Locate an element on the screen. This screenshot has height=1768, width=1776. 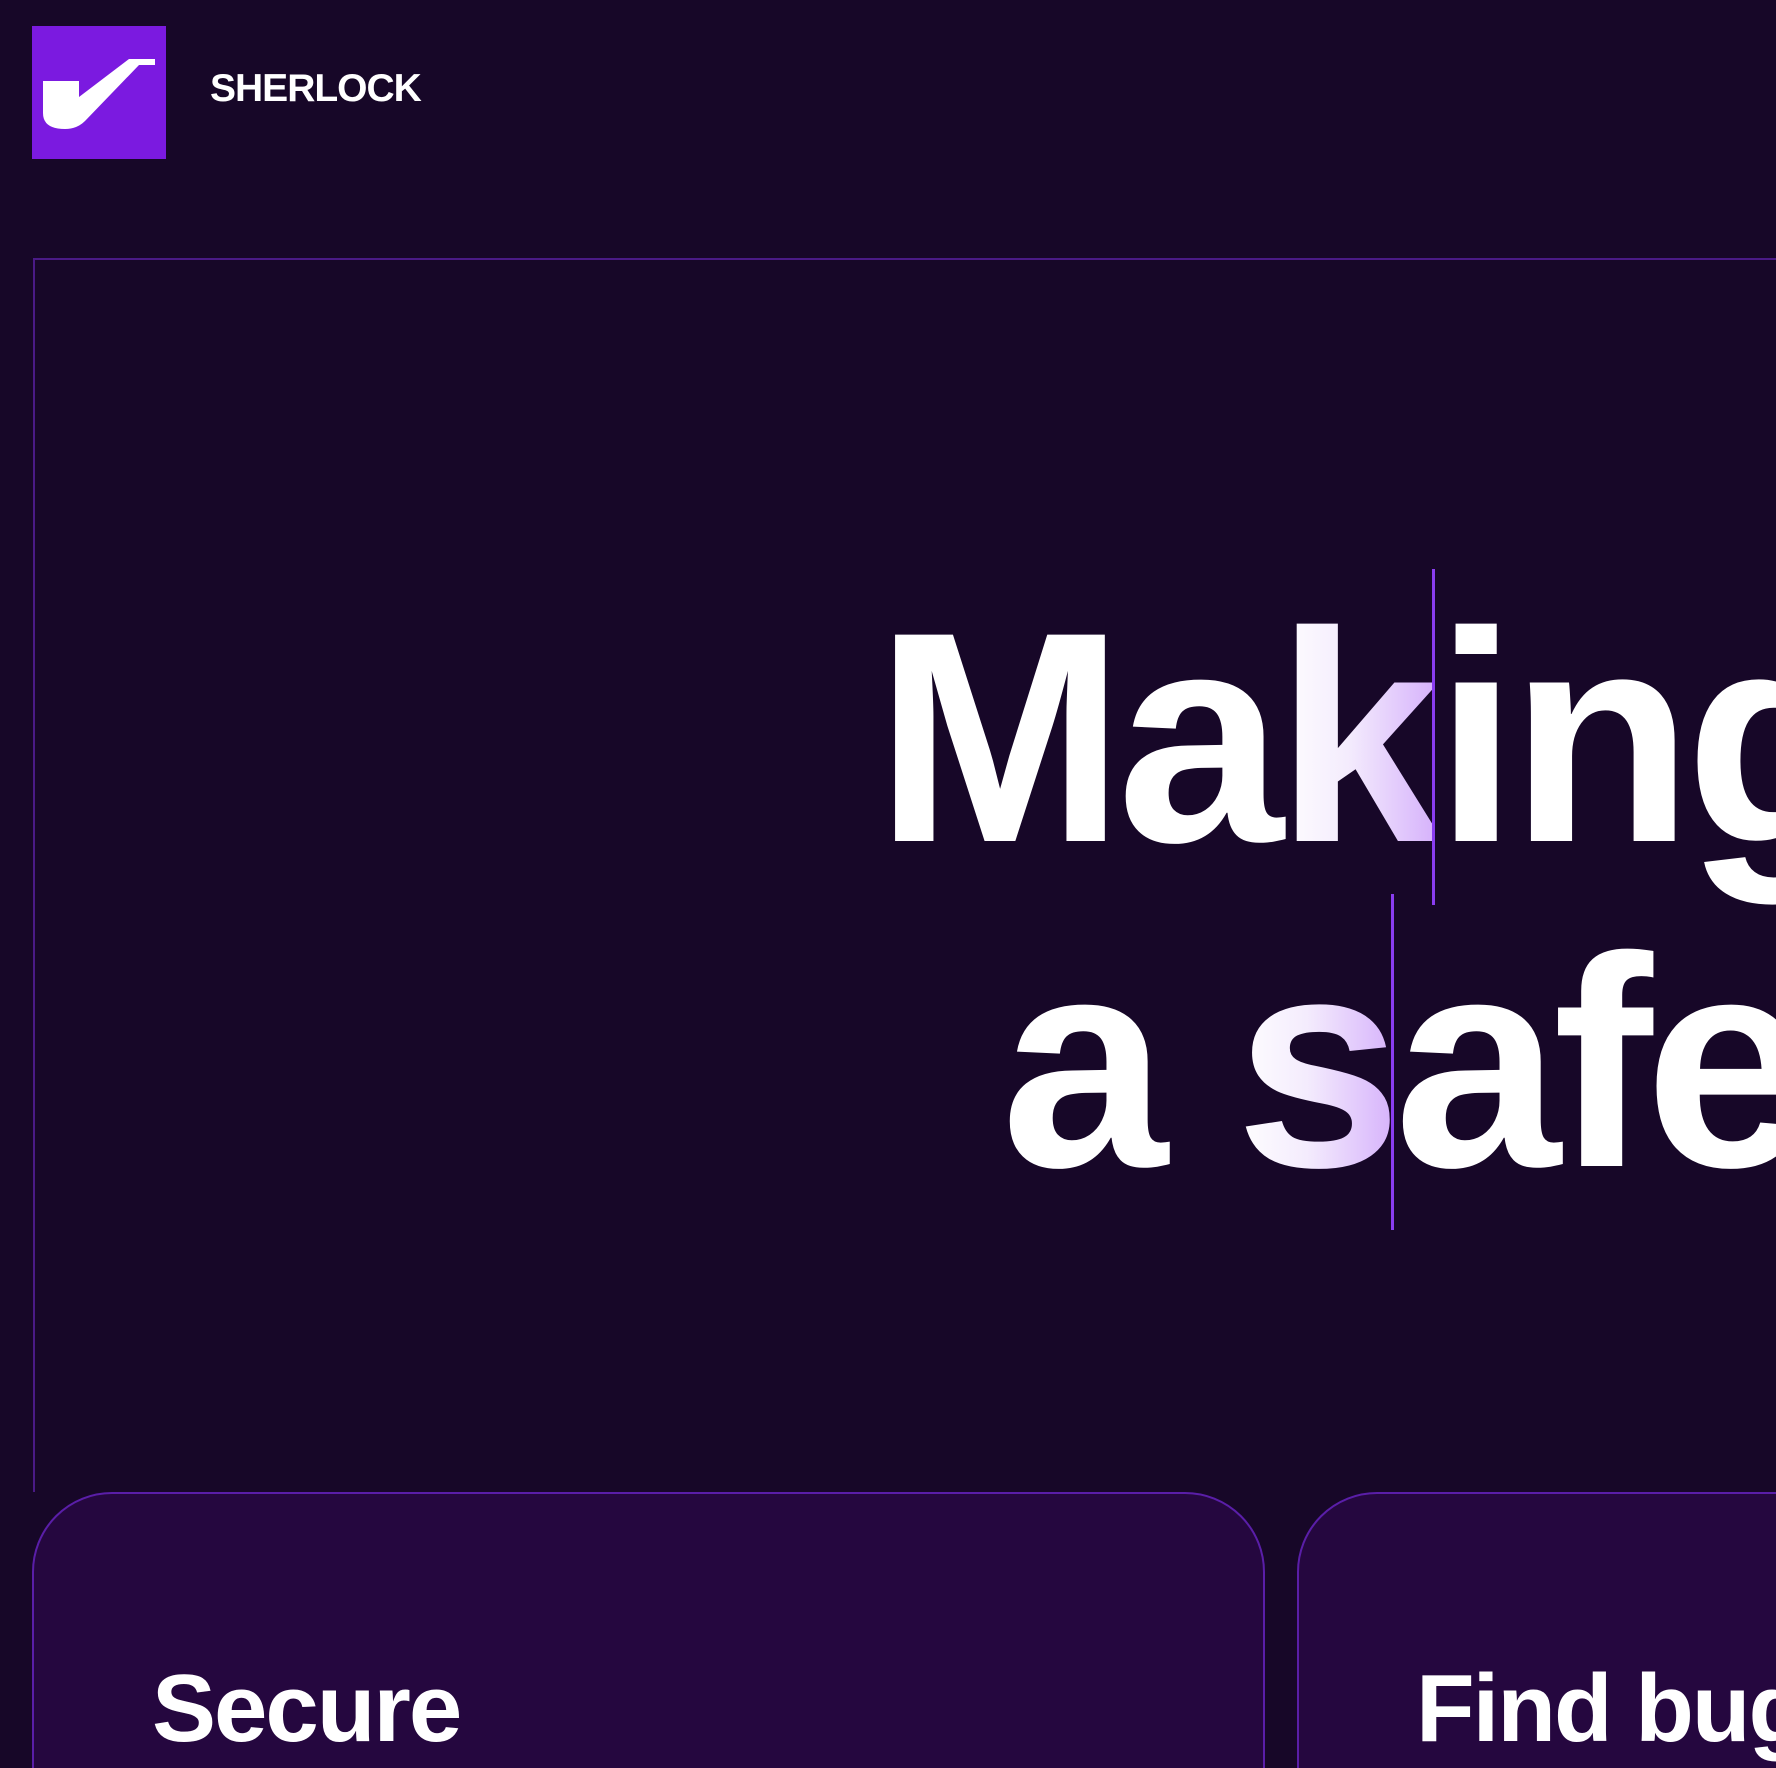
hero-line-2-start: a is located at coordinates (1118, 1062).